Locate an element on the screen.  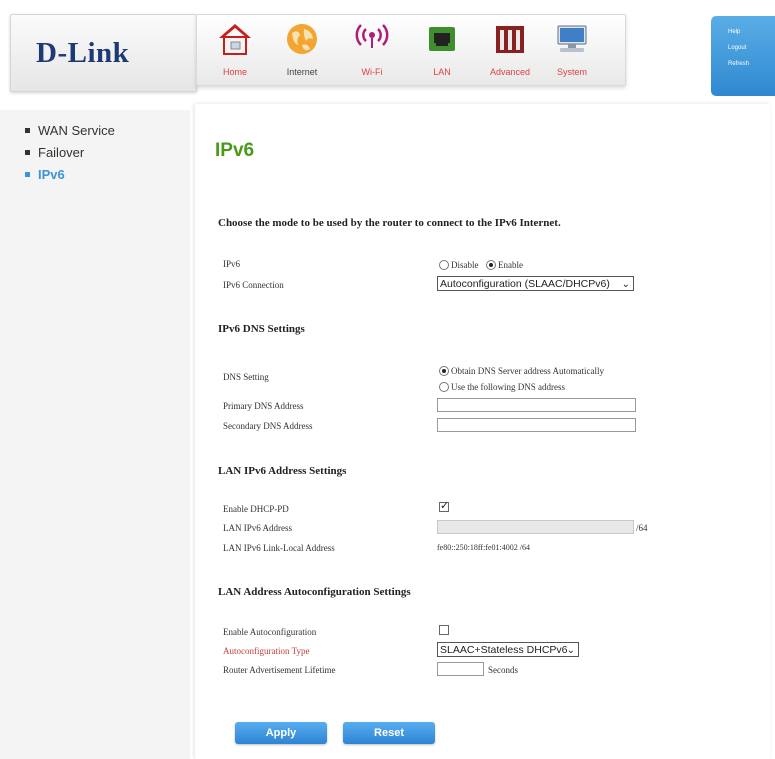
enable-dhcp-pd-checkbox: ✓ is located at coordinates (444, 506).